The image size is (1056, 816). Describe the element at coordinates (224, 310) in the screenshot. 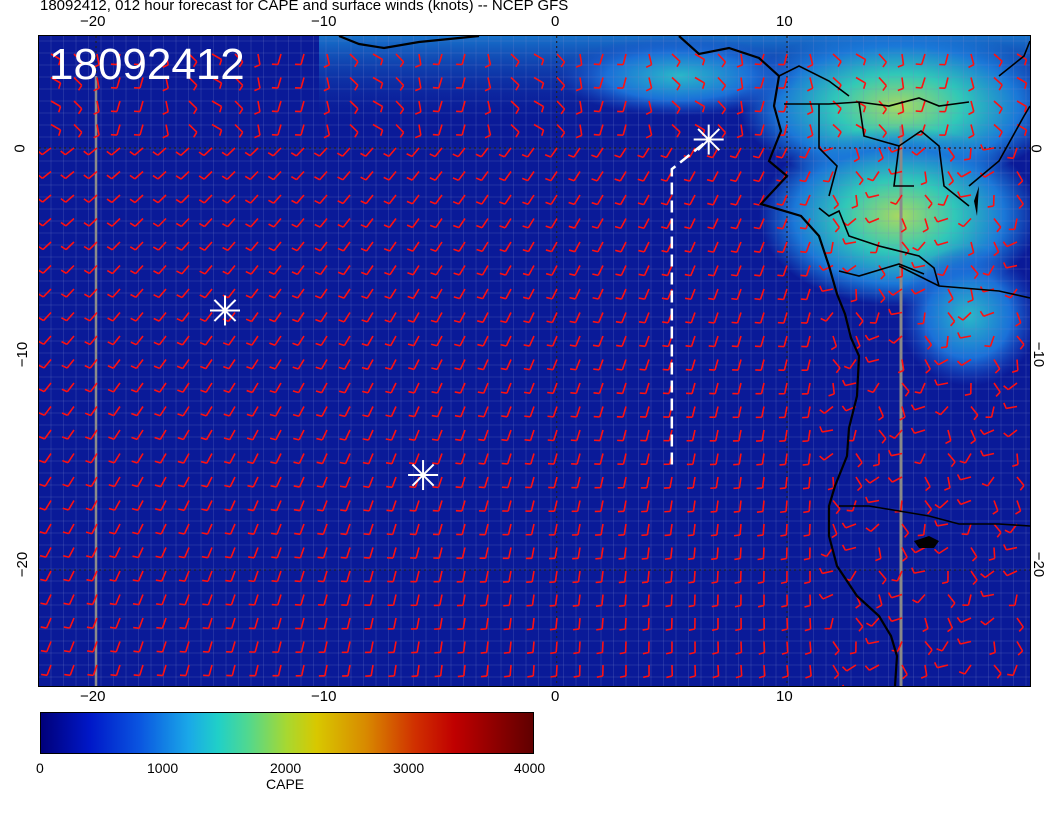

I see `star-1-marker` at that location.